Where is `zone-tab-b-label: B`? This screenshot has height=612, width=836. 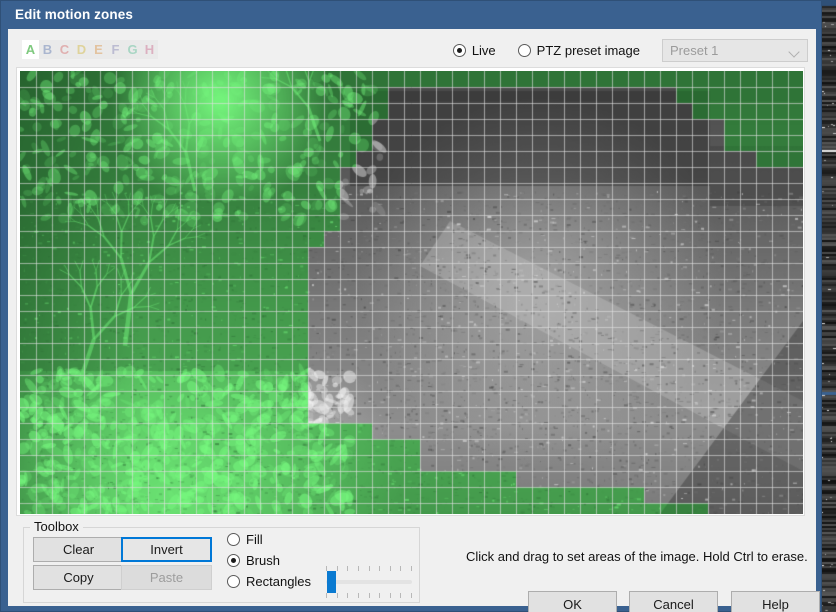
zone-tab-b-label: B is located at coordinates (47, 49).